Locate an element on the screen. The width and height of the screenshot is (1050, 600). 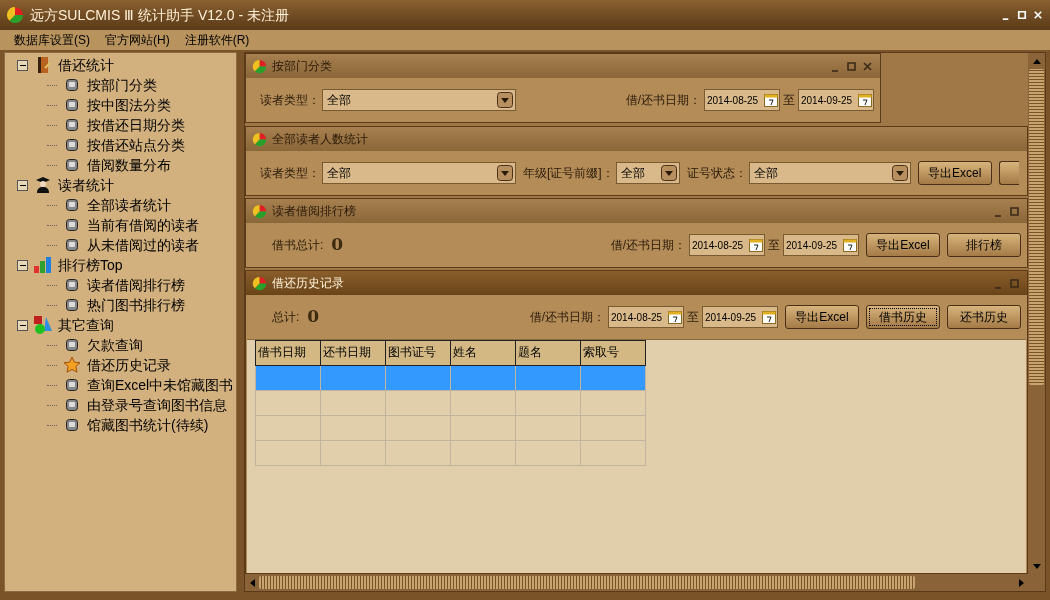
window-title: 远方SULCMIS Ⅲ 统计助手 V12.0 - 未注册 is located at coordinates (159, 15).